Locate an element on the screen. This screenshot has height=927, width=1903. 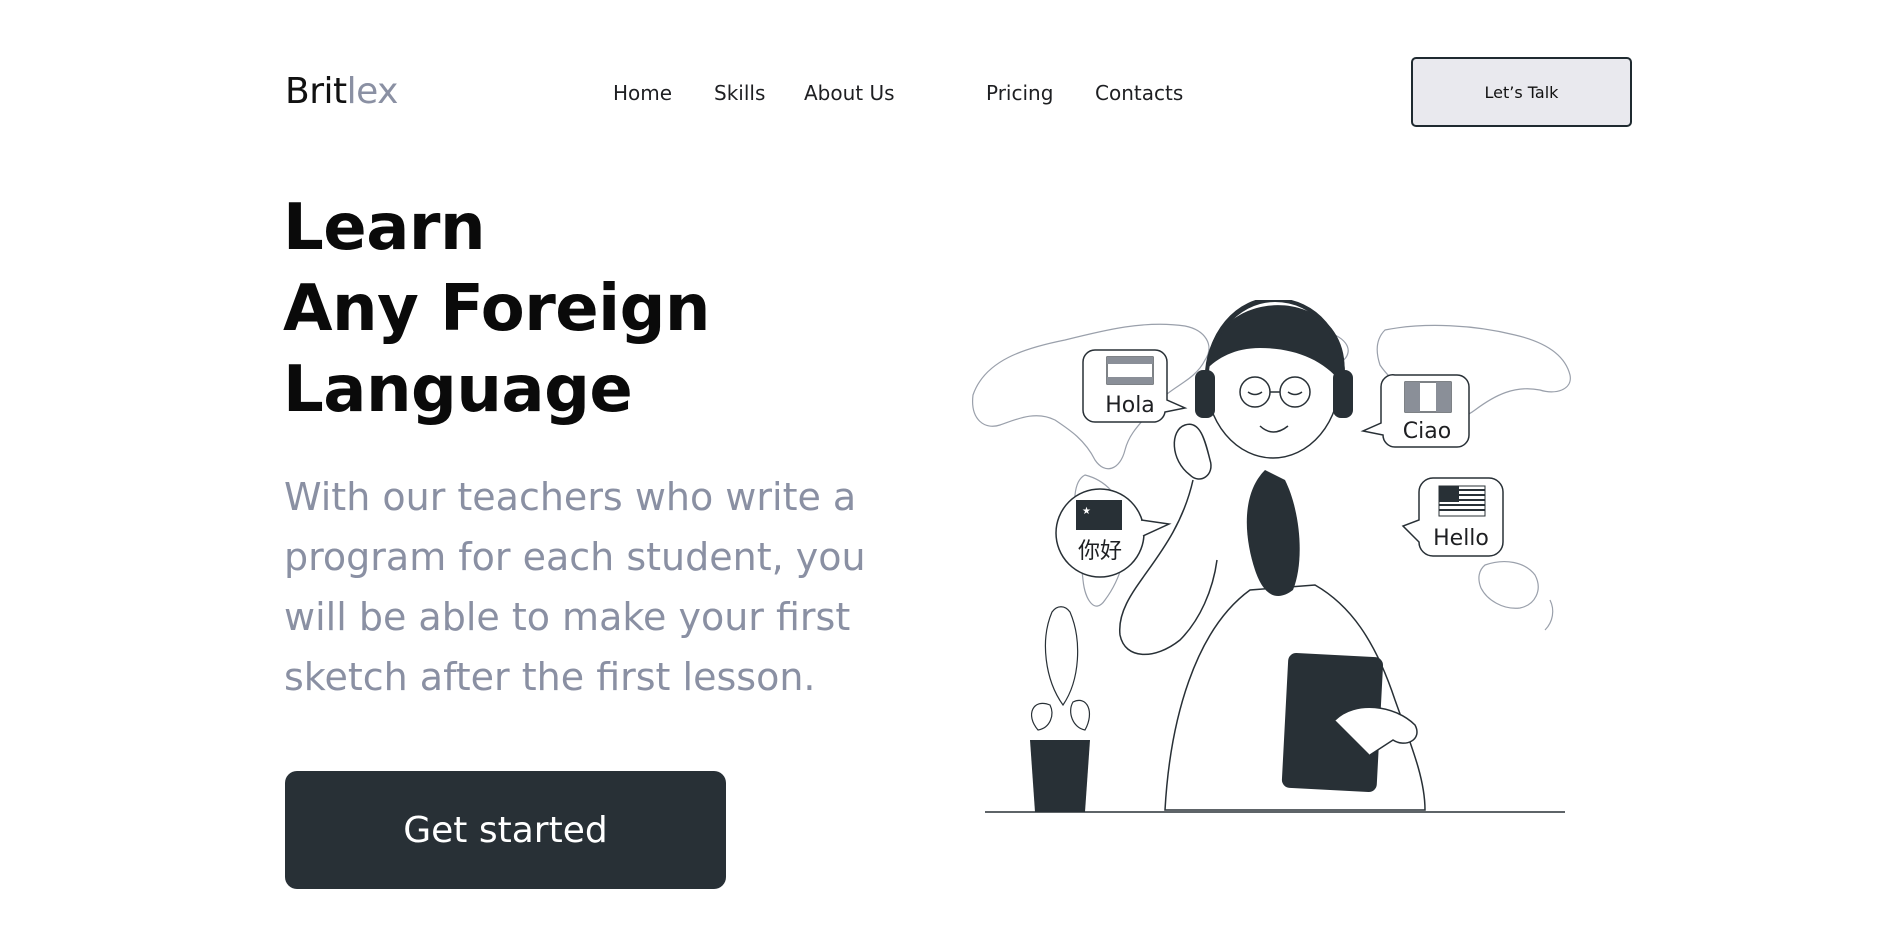
hero-title-line: Learn is located at coordinates (384, 228).